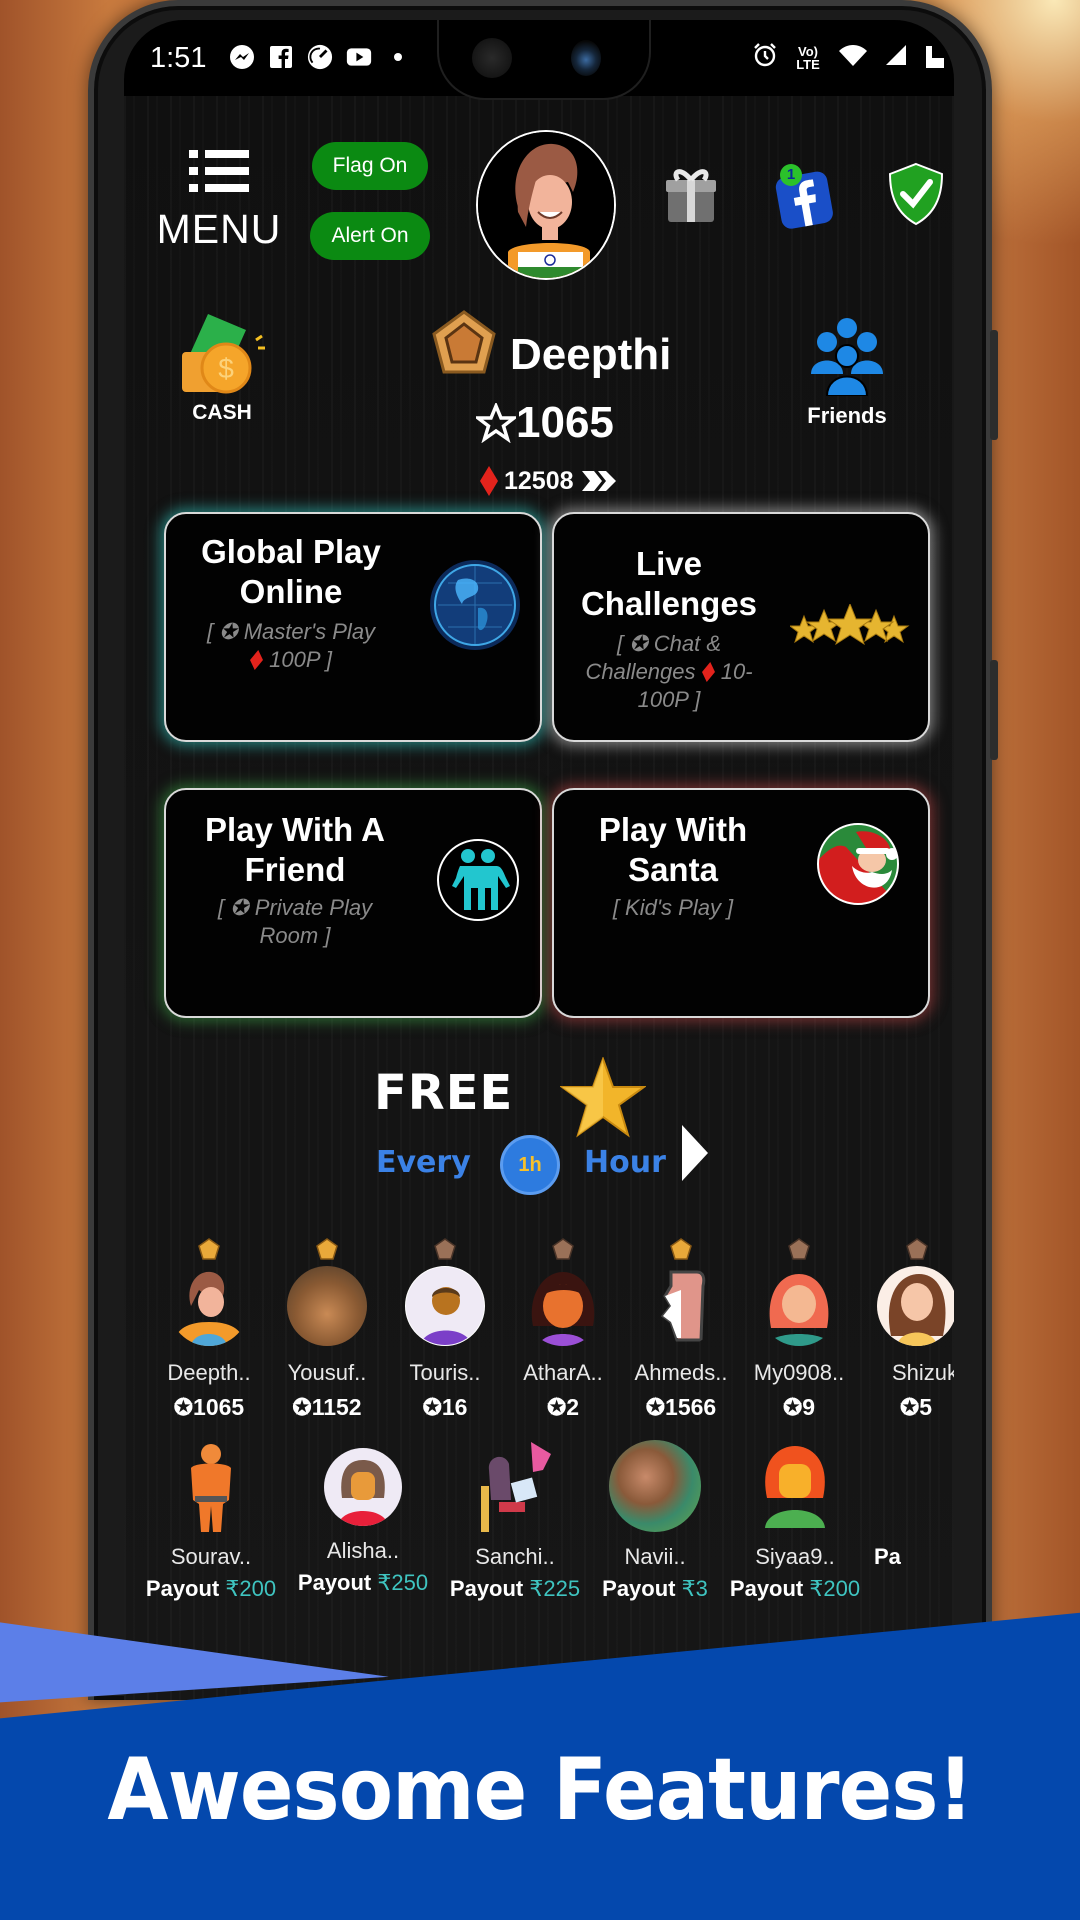  I want to click on card-subtitle: [ ✪ Private Play Room ], so click(295, 921).